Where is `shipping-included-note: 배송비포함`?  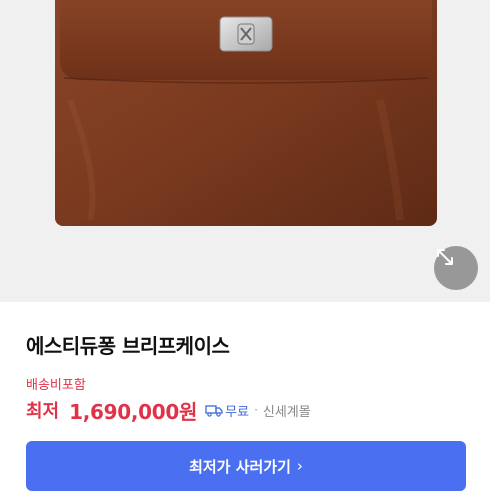
shipping-included-note: 배송비포함 is located at coordinates (56, 385).